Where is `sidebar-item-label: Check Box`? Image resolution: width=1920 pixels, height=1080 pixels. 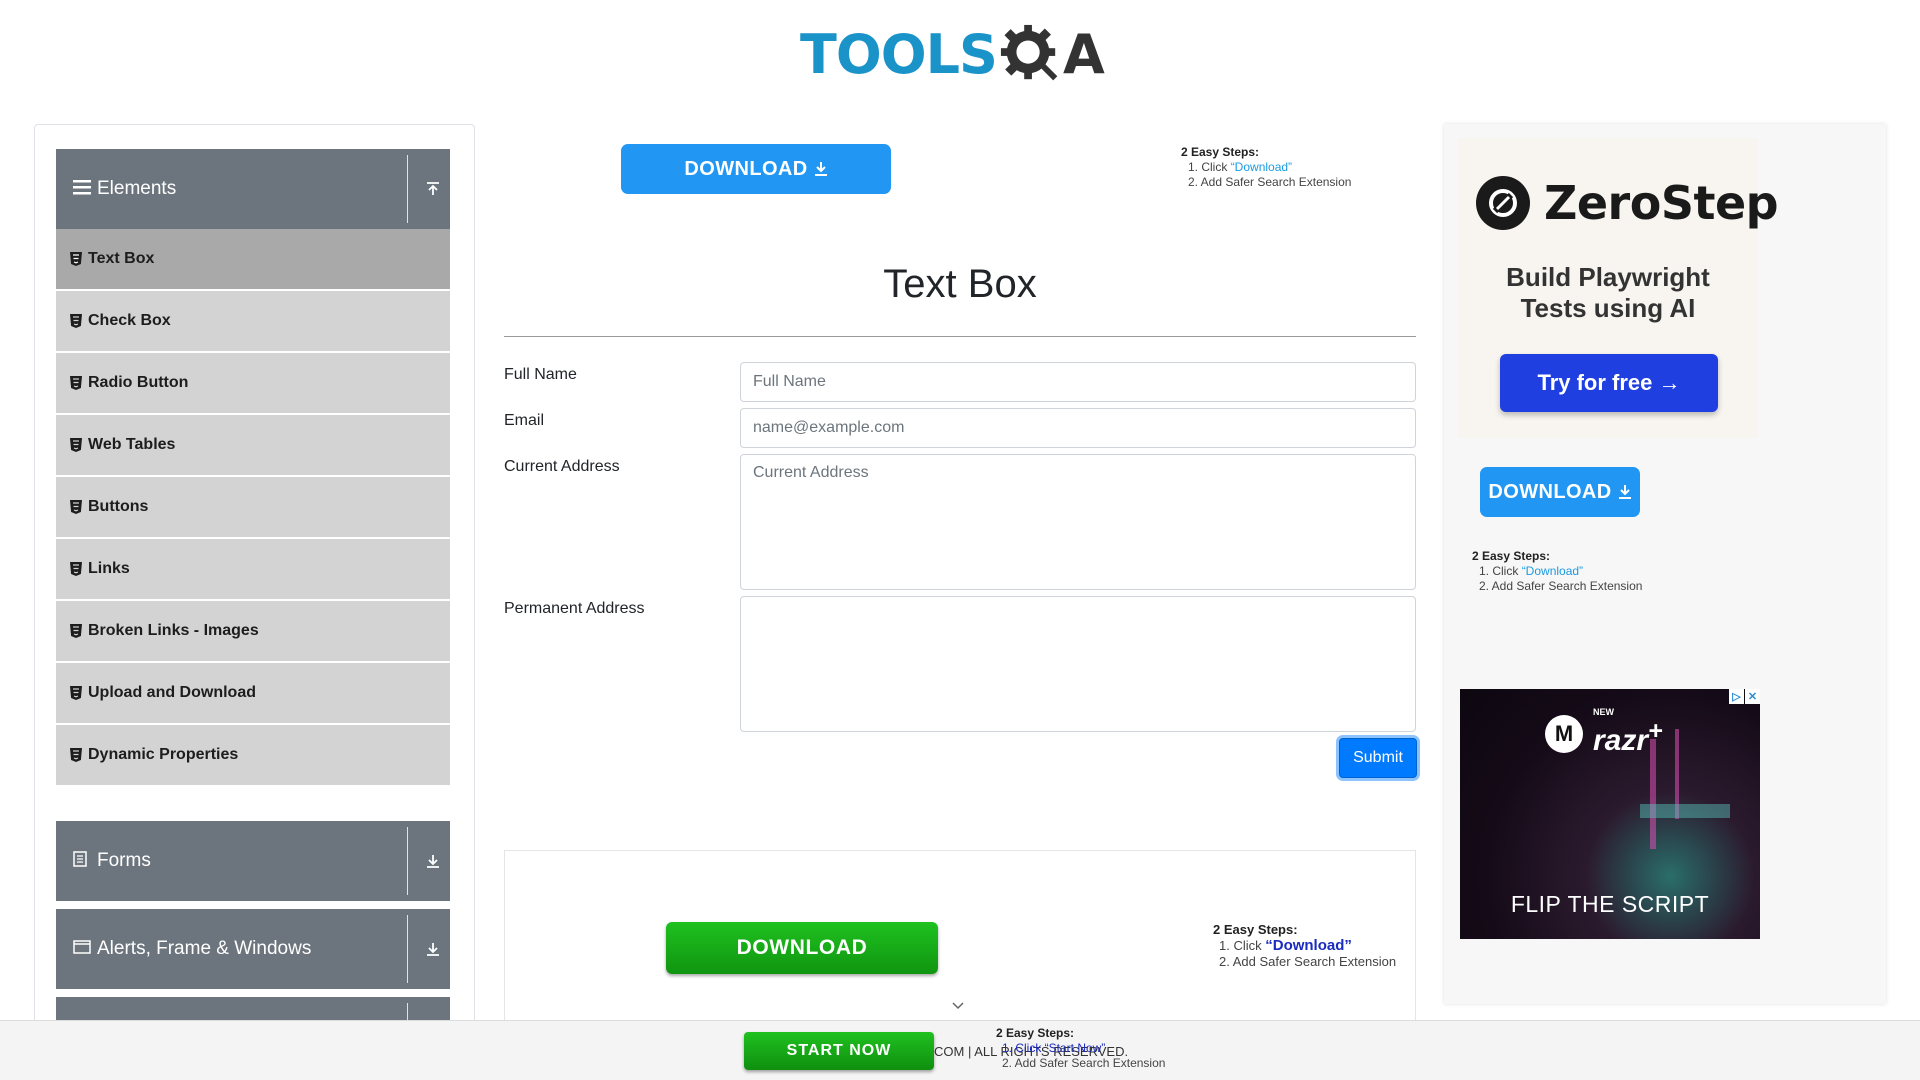 sidebar-item-label: Check Box is located at coordinates (129, 320).